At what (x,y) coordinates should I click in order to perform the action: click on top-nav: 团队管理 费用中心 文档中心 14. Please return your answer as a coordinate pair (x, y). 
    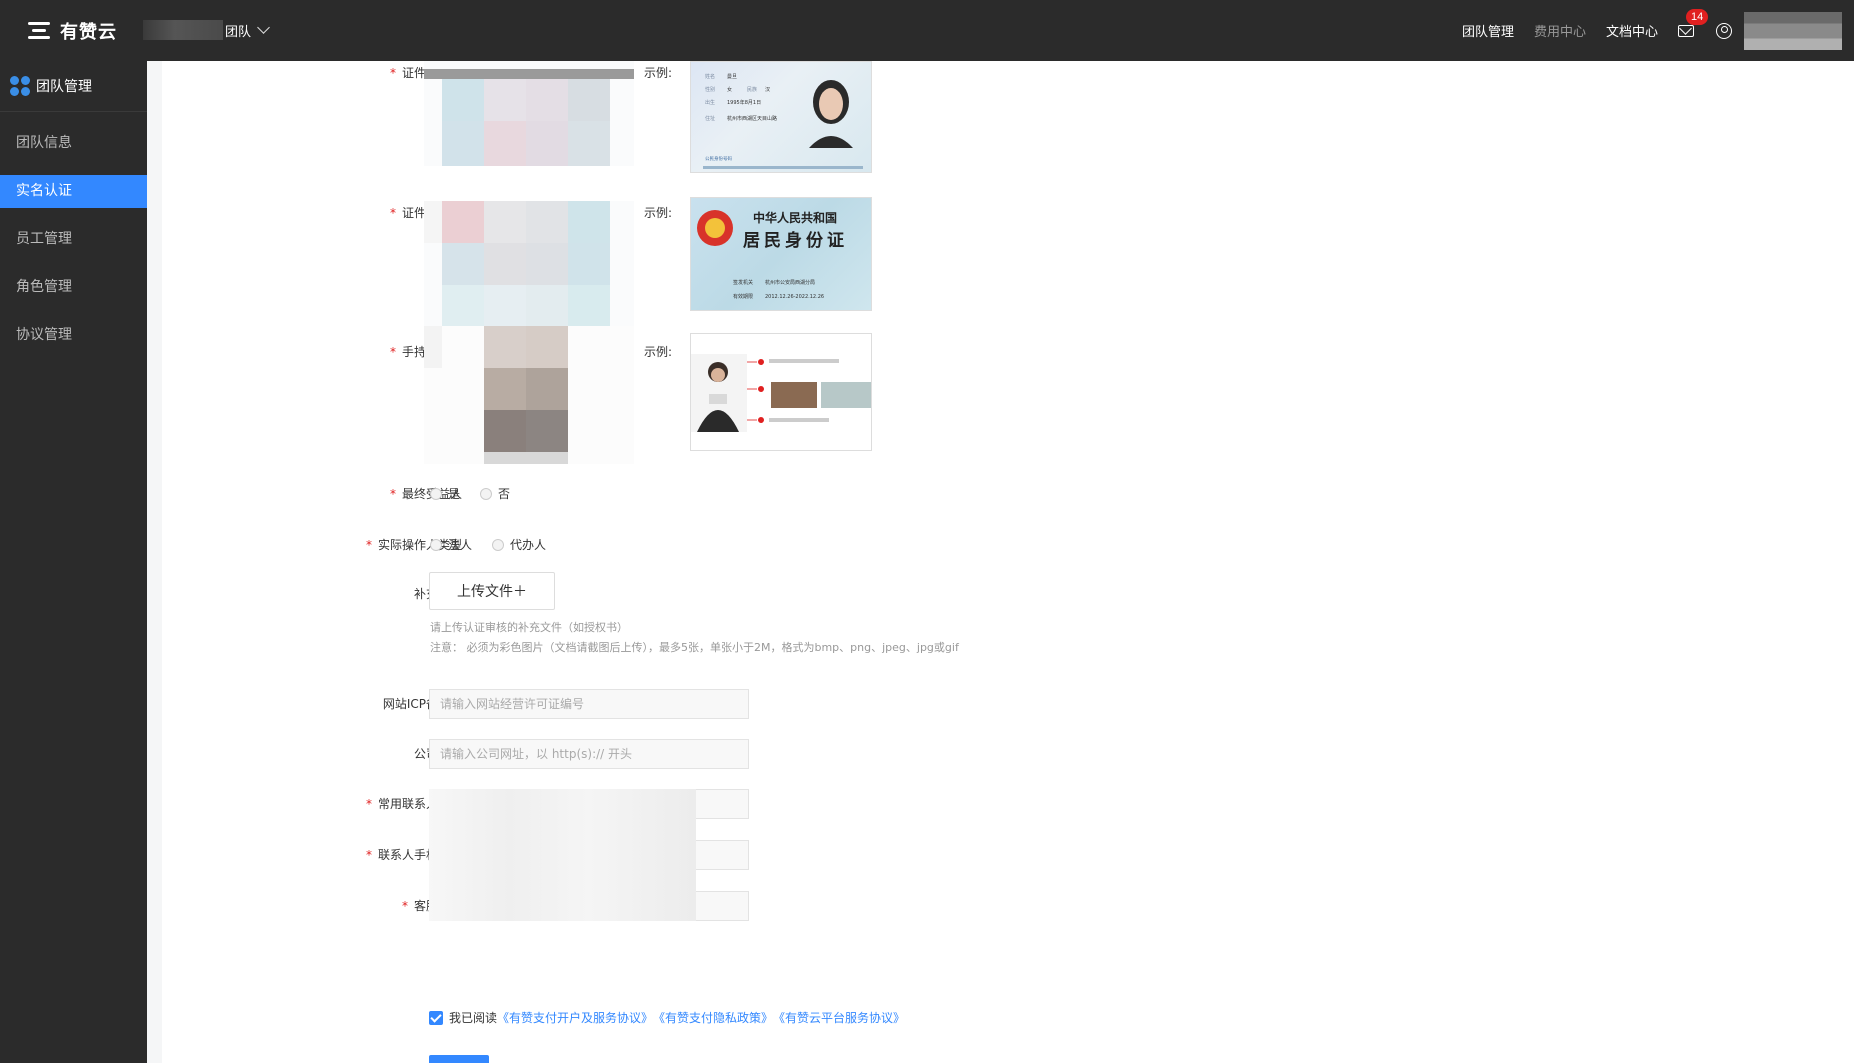
    Looking at the image, I should click on (1652, 30).